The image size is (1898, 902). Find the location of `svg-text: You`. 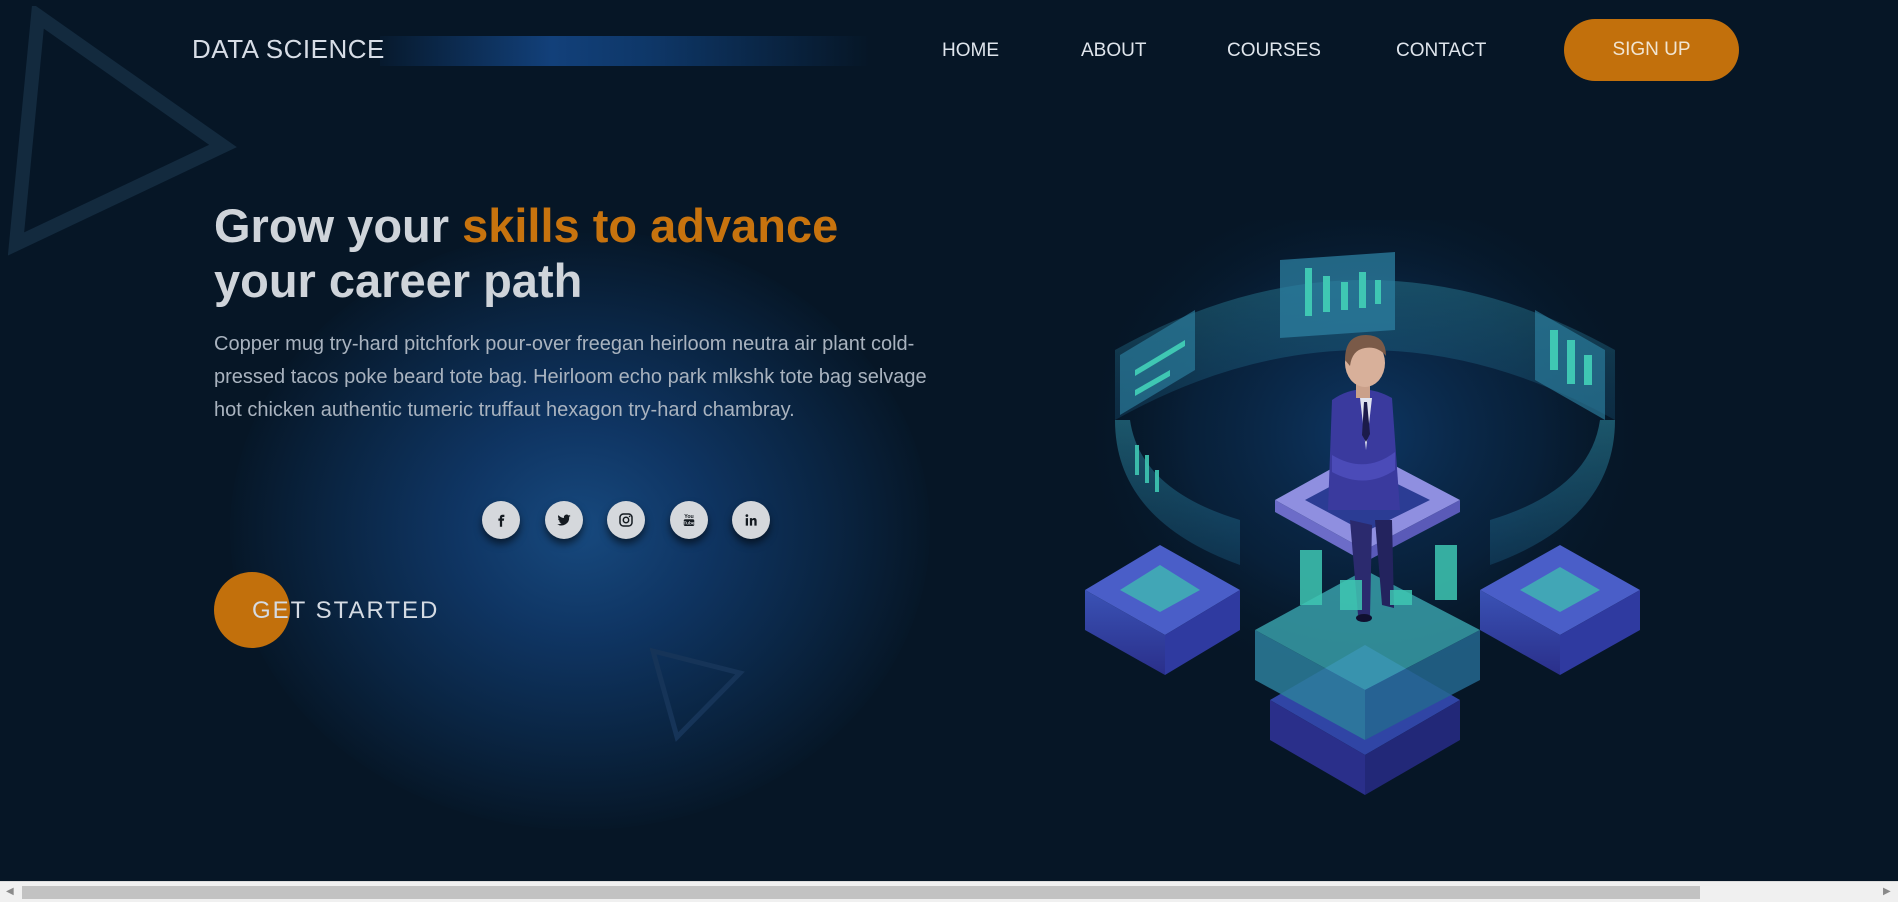

svg-text: You is located at coordinates (689, 517).